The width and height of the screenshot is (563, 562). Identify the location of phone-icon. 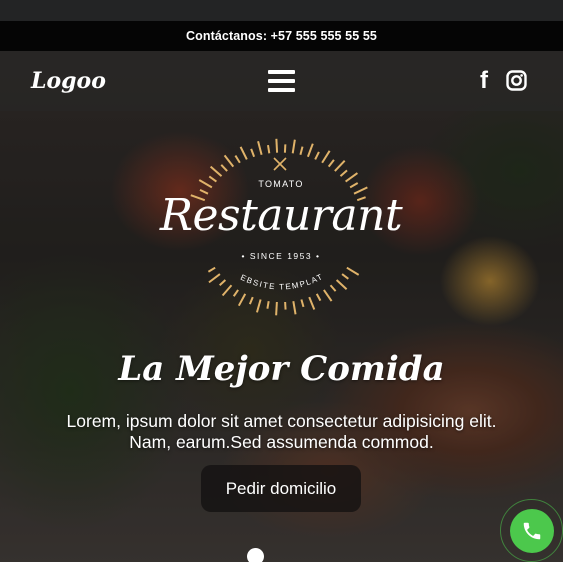
(532, 531).